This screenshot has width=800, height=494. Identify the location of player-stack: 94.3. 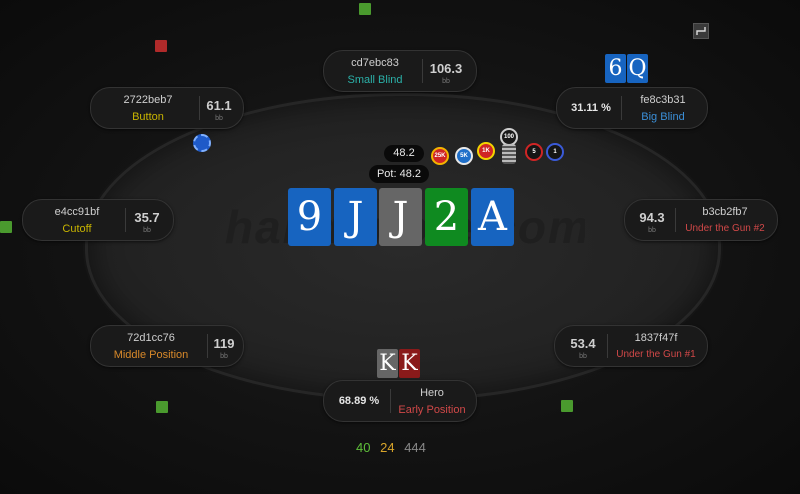
(652, 217).